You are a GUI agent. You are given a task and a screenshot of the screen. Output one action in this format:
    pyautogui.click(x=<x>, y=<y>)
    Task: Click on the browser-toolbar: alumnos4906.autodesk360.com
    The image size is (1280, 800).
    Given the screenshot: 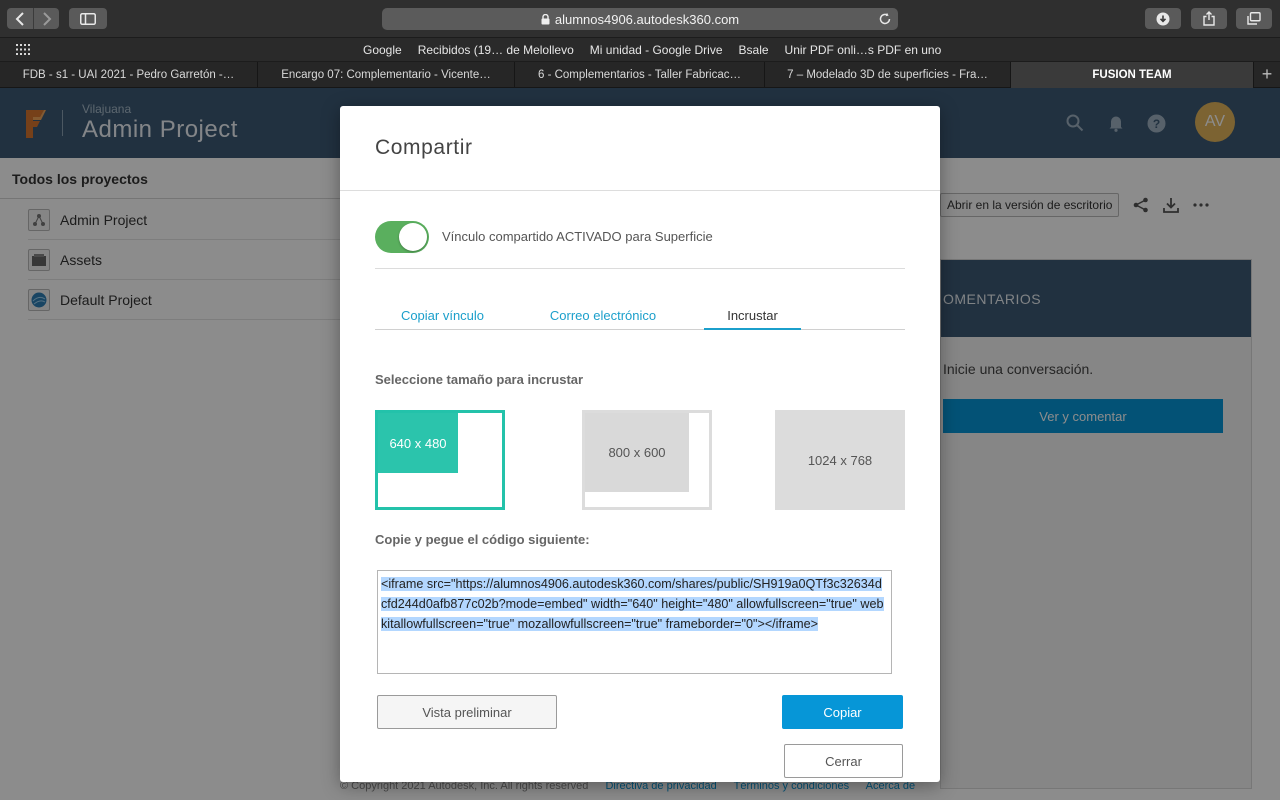 What is the action you would take?
    pyautogui.click(x=640, y=19)
    